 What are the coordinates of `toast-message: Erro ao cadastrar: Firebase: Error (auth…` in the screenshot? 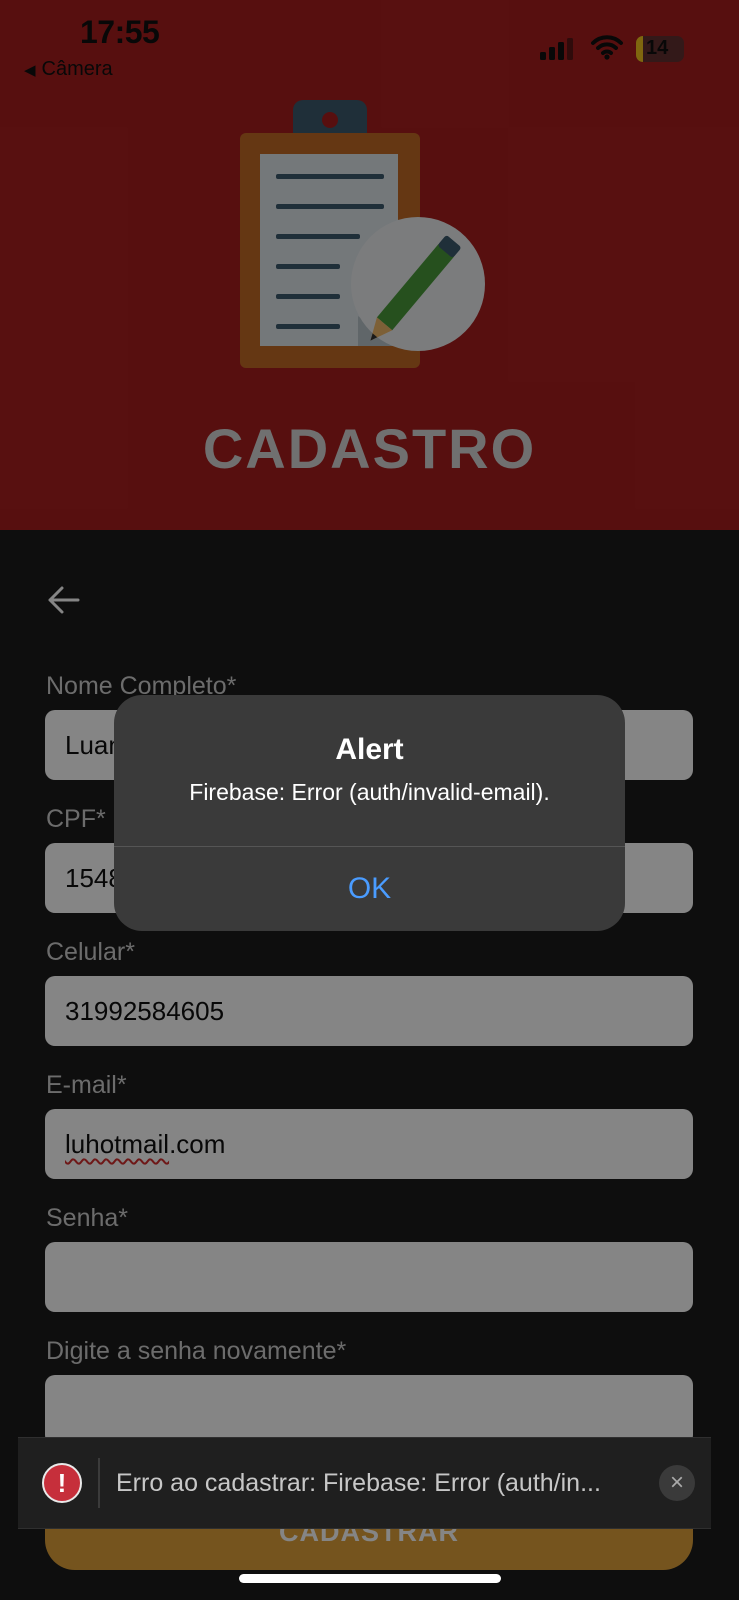 It's located at (358, 1483).